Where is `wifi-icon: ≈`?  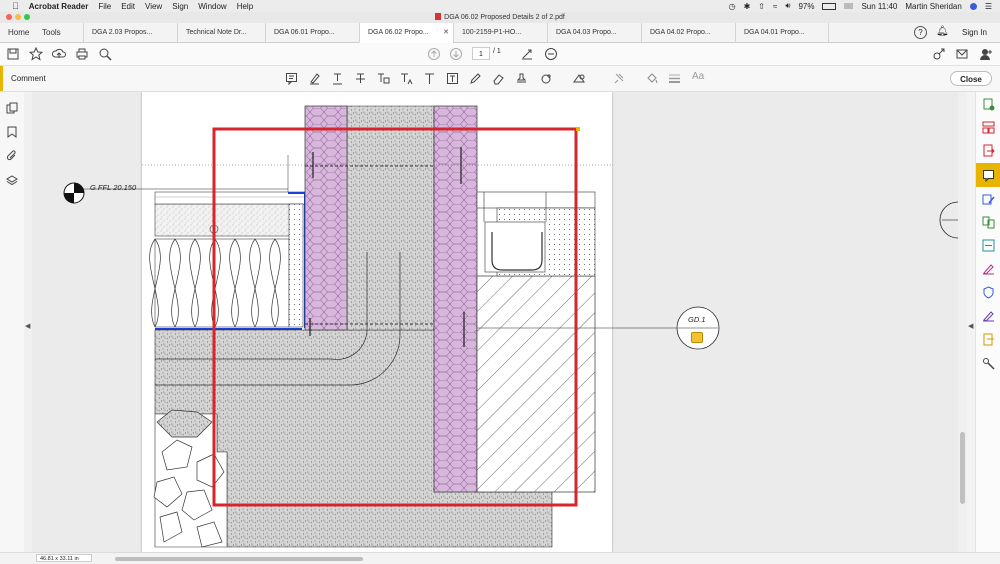 wifi-icon: ≈ is located at coordinates (775, 6).